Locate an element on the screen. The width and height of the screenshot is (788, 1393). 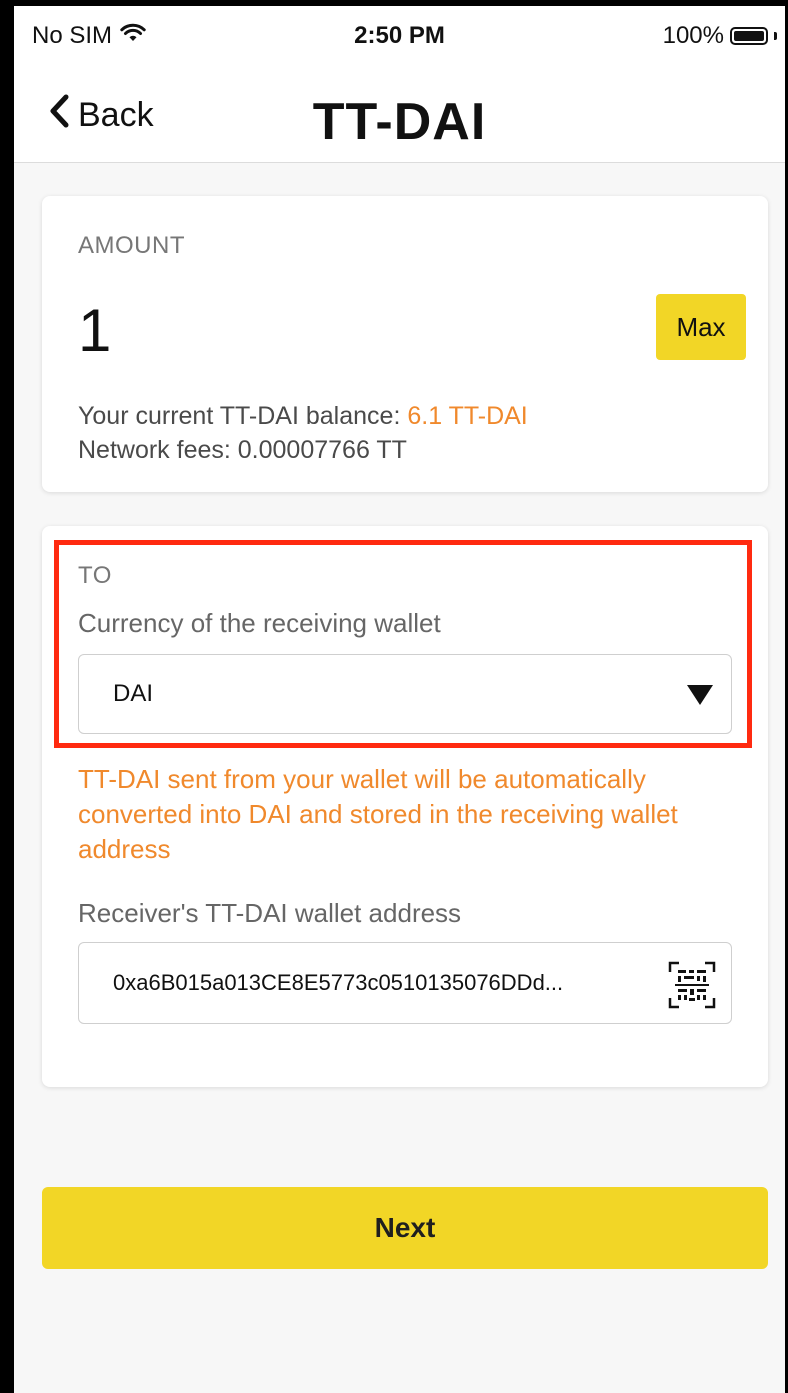
balance-line: Your current TT-DAI balance: 6.1 TT-DAI is located at coordinates (303, 416).